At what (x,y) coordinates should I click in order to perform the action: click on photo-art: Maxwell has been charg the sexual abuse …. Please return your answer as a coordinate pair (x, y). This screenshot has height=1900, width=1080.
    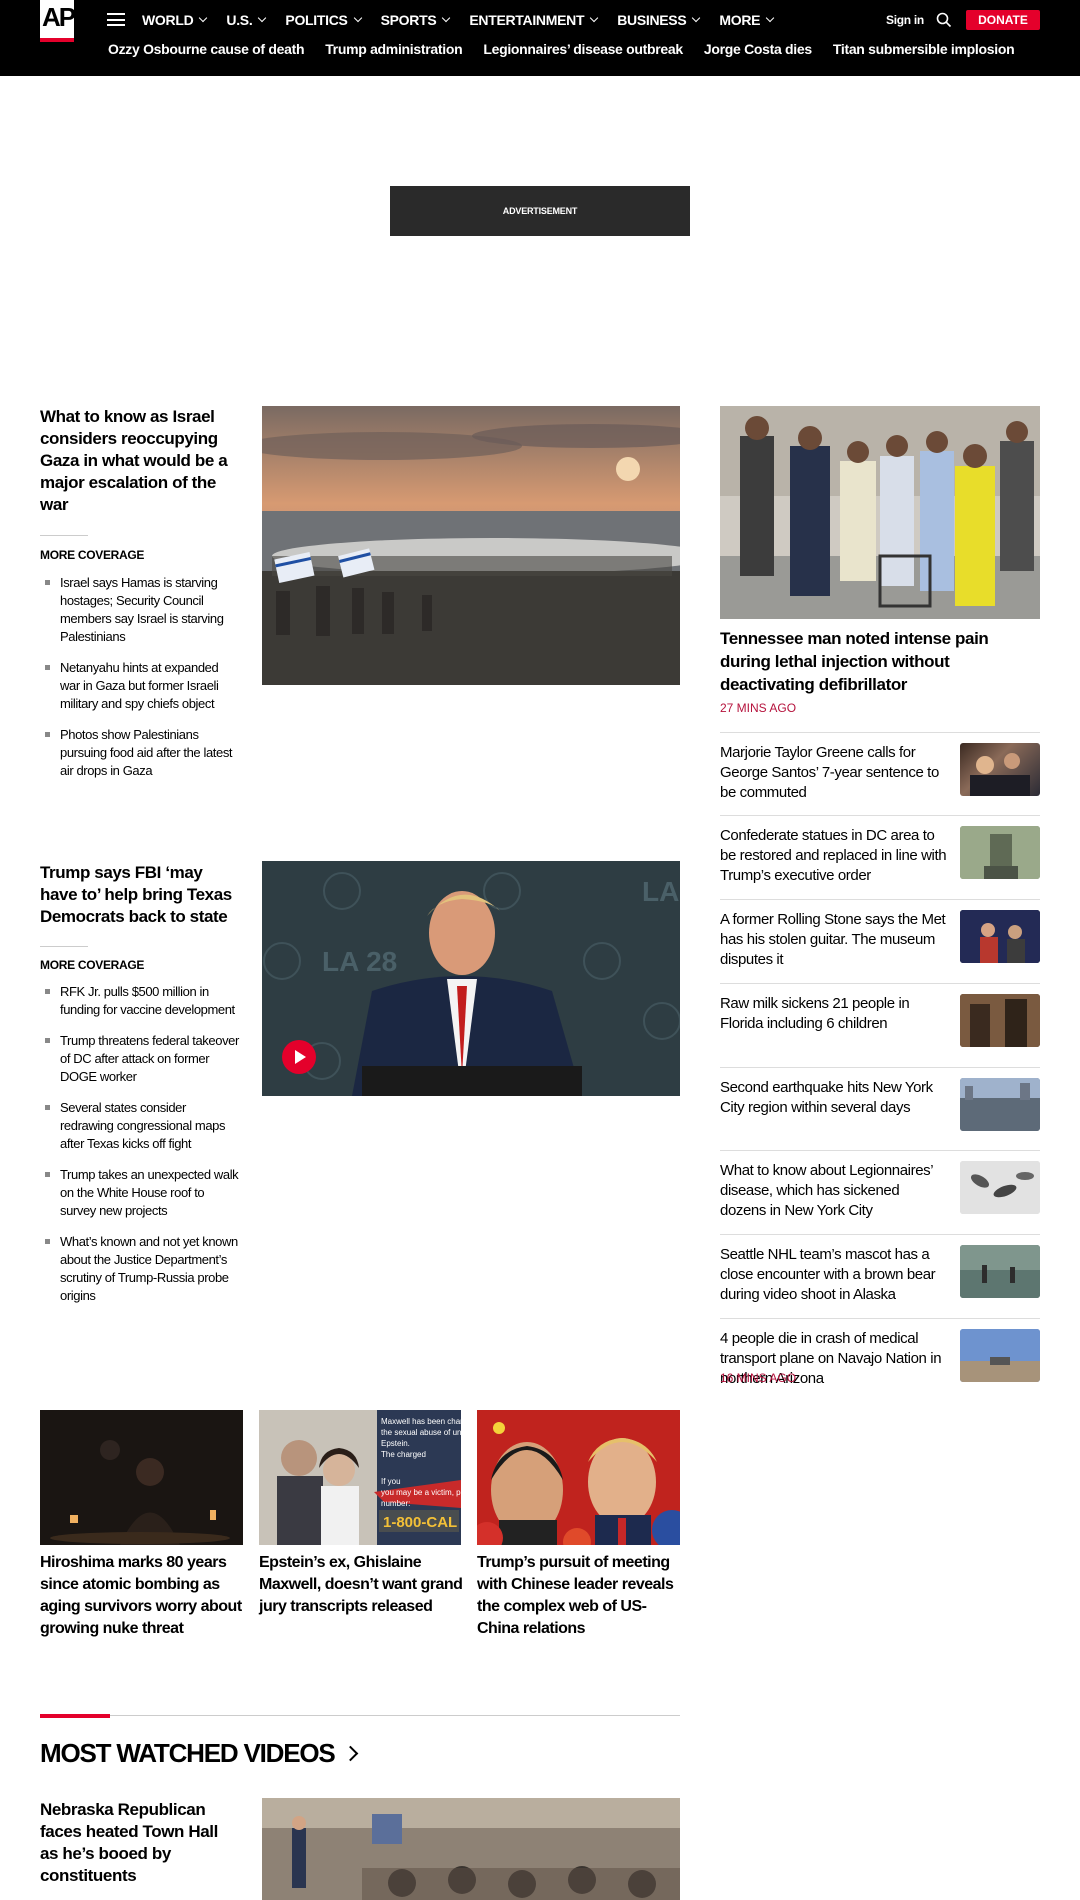
    Looking at the image, I should click on (360, 1477).